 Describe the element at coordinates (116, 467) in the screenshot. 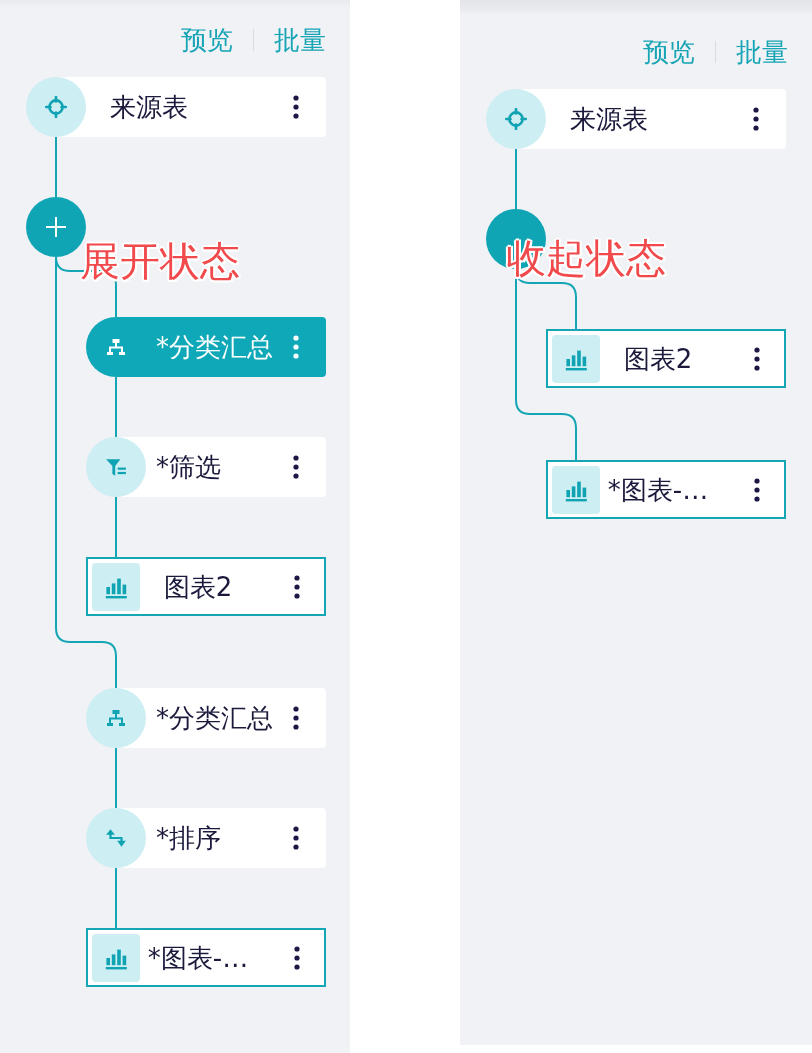

I see `filter-icon` at that location.